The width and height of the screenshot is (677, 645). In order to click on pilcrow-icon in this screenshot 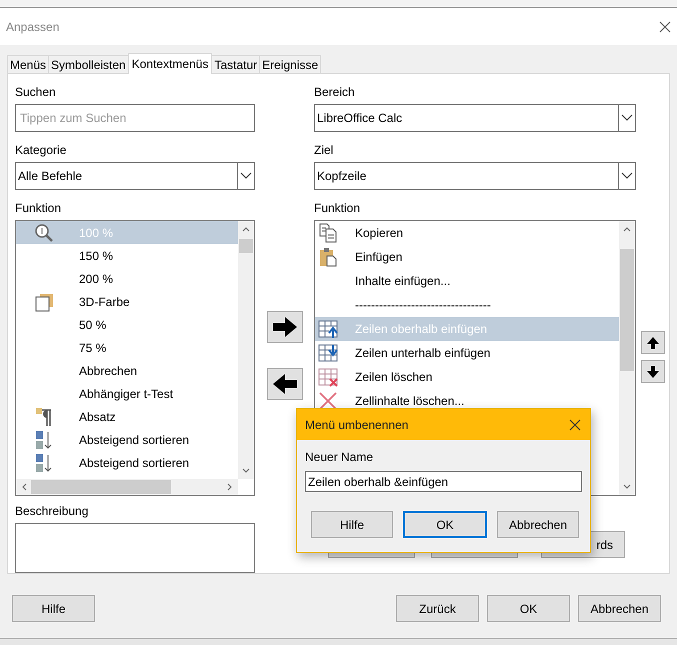, I will do `click(44, 416)`.